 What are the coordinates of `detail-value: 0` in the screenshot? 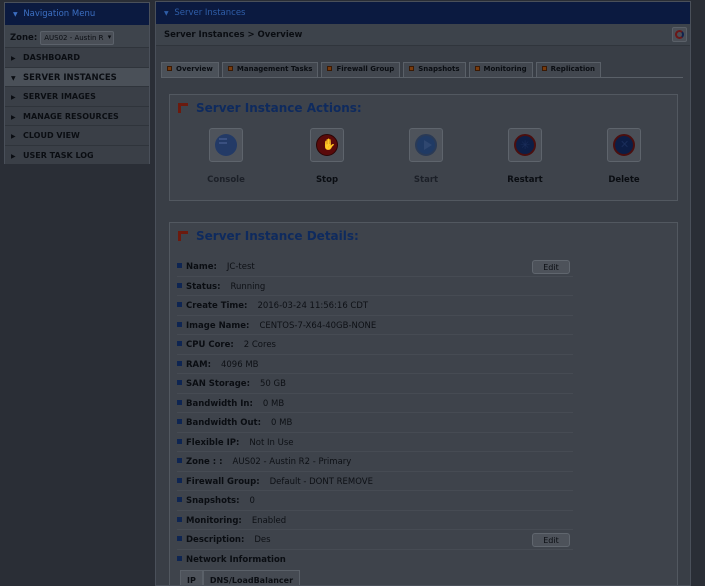 It's located at (252, 501).